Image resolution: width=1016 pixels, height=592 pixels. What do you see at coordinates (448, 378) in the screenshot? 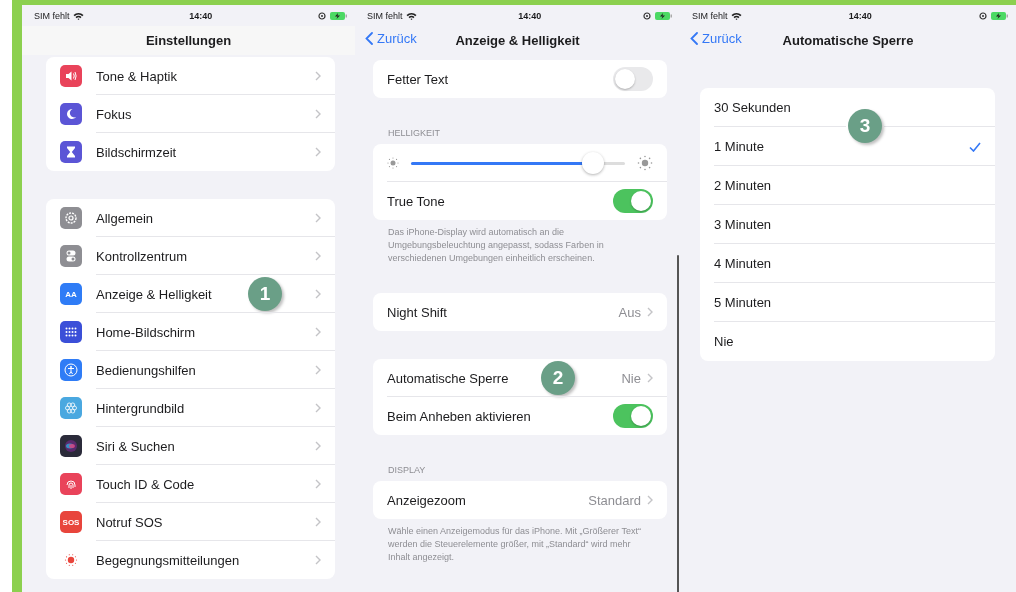
I see `row-label: Automatische Sperre` at bounding box center [448, 378].